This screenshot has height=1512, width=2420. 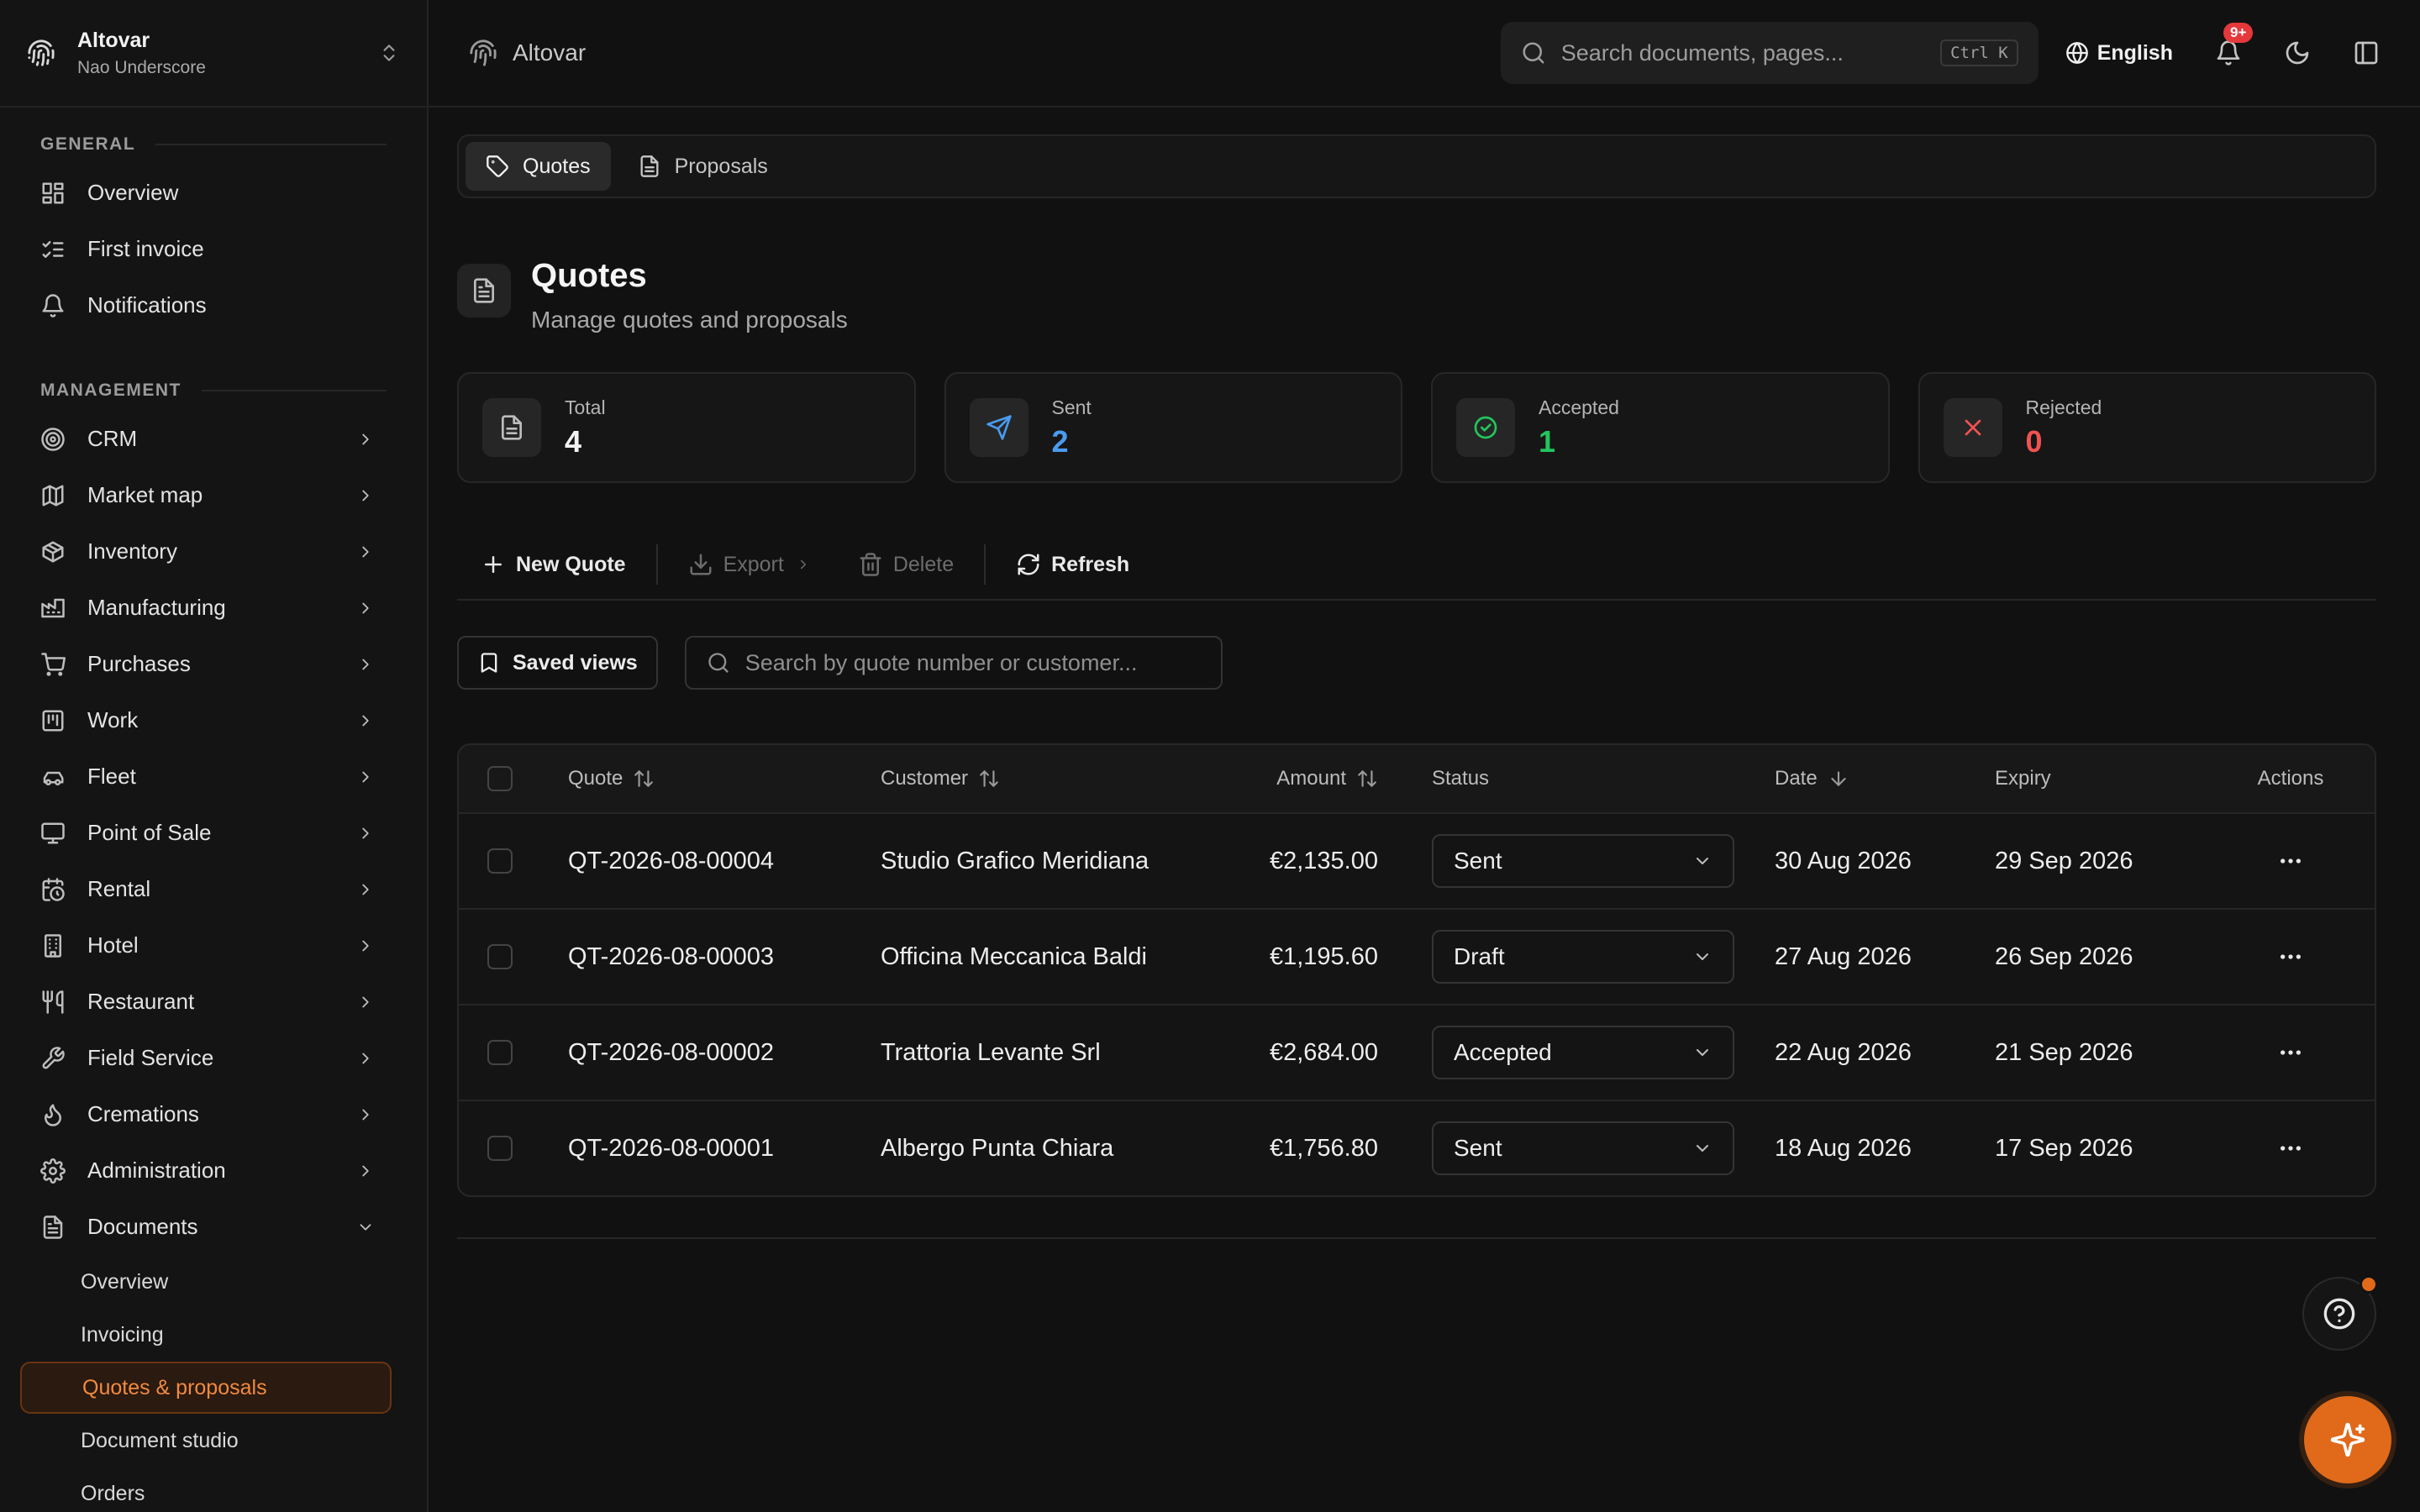 I want to click on sidebar-item-rental: Rental, so click(x=214, y=889).